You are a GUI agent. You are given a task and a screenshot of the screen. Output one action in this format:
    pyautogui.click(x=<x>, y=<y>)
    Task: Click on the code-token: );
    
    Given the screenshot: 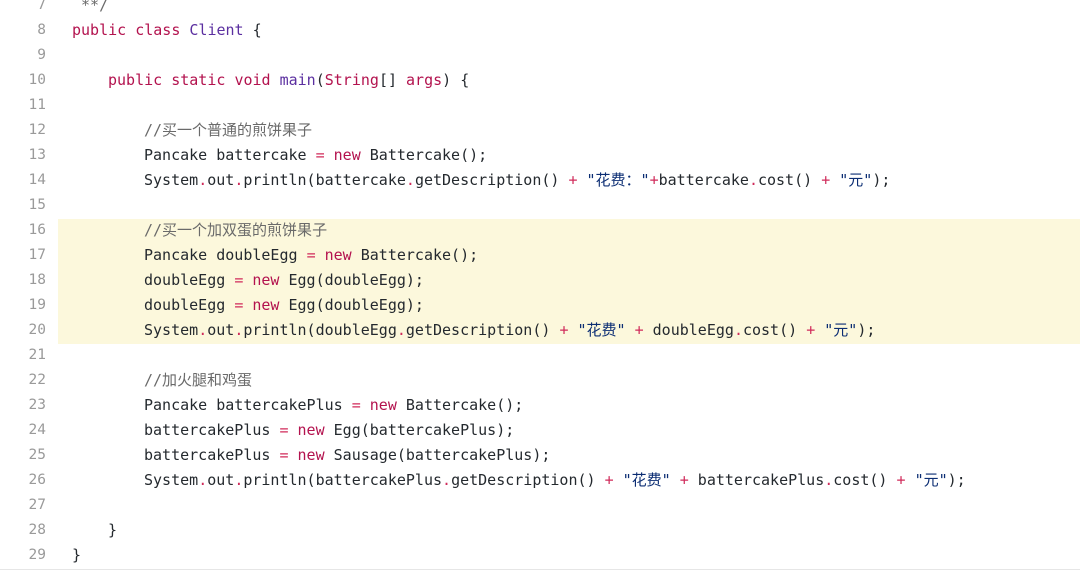 What is the action you would take?
    pyautogui.click(x=881, y=180)
    